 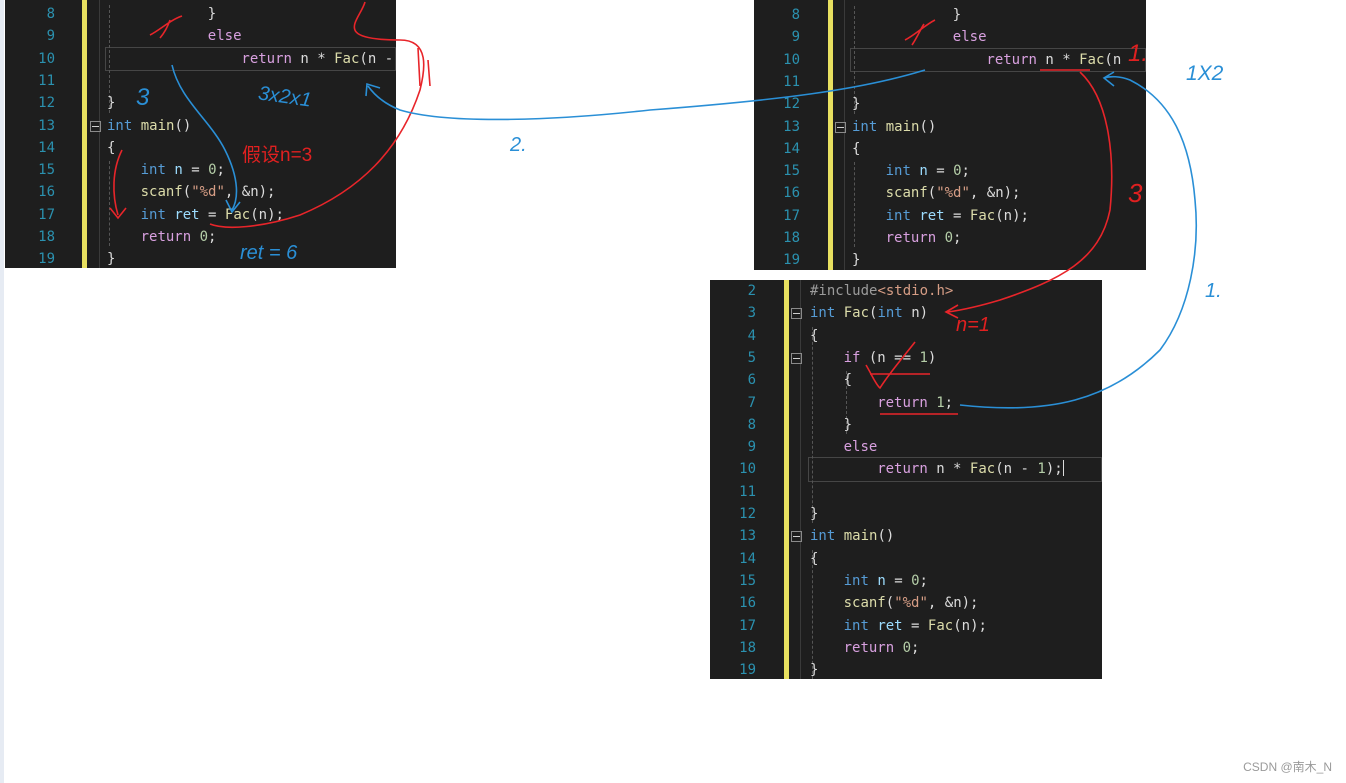 I want to click on code-line: 17 int ret = Fac(n);, so click(x=906, y=626).